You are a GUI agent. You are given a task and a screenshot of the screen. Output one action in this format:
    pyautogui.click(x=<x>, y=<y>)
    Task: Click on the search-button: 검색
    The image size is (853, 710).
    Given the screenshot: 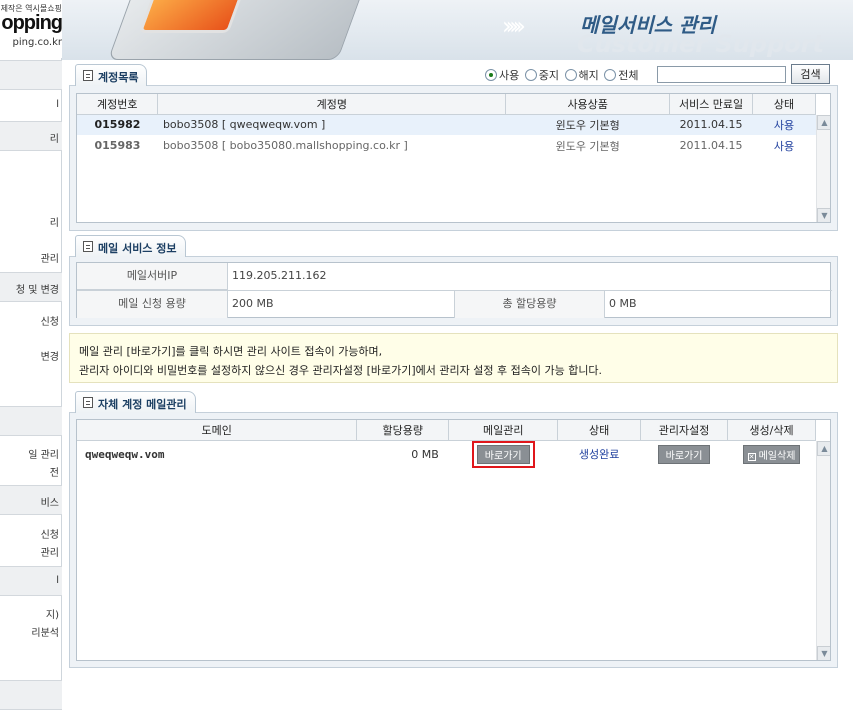 What is the action you would take?
    pyautogui.click(x=810, y=74)
    